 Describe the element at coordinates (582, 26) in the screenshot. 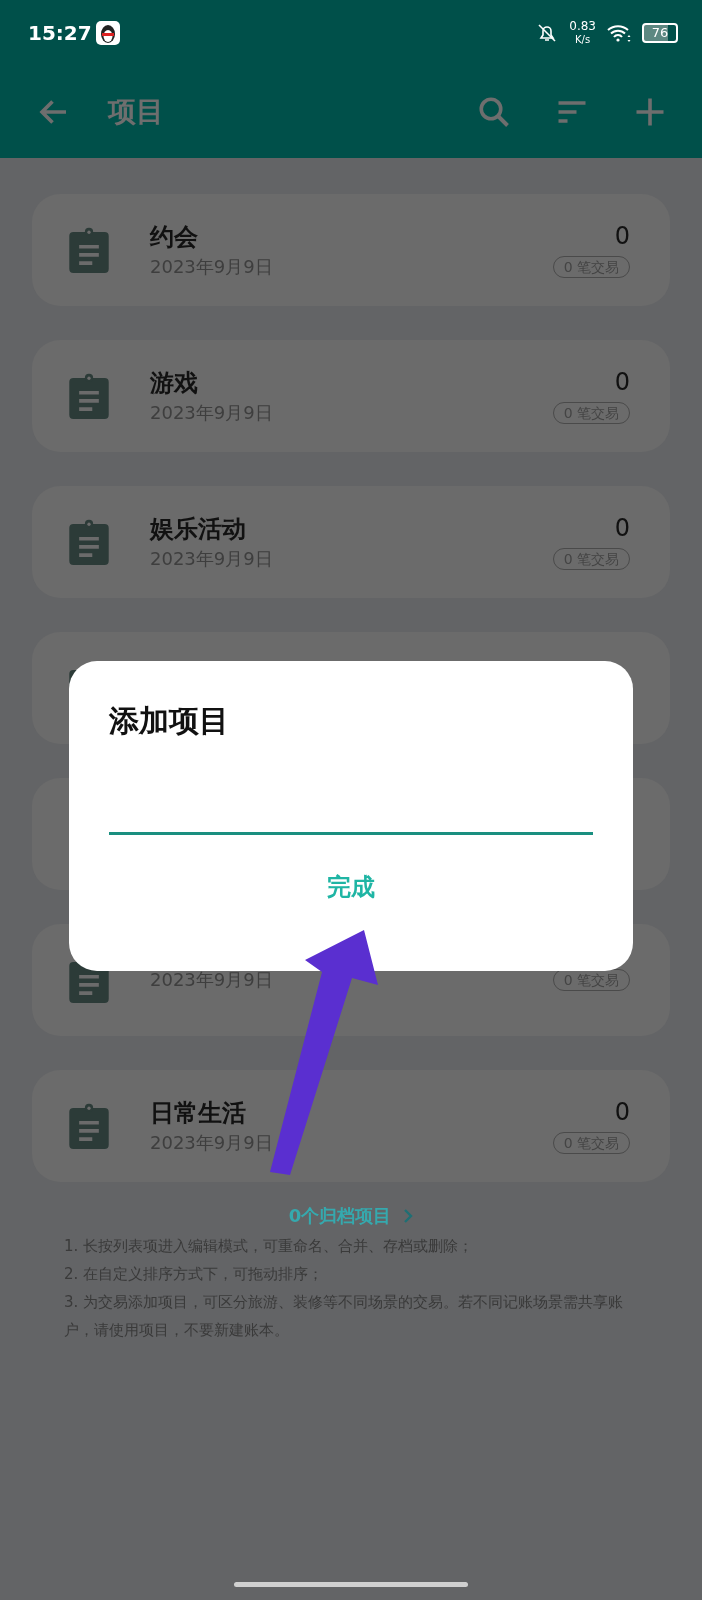

I see `network-speed: 0.83` at that location.